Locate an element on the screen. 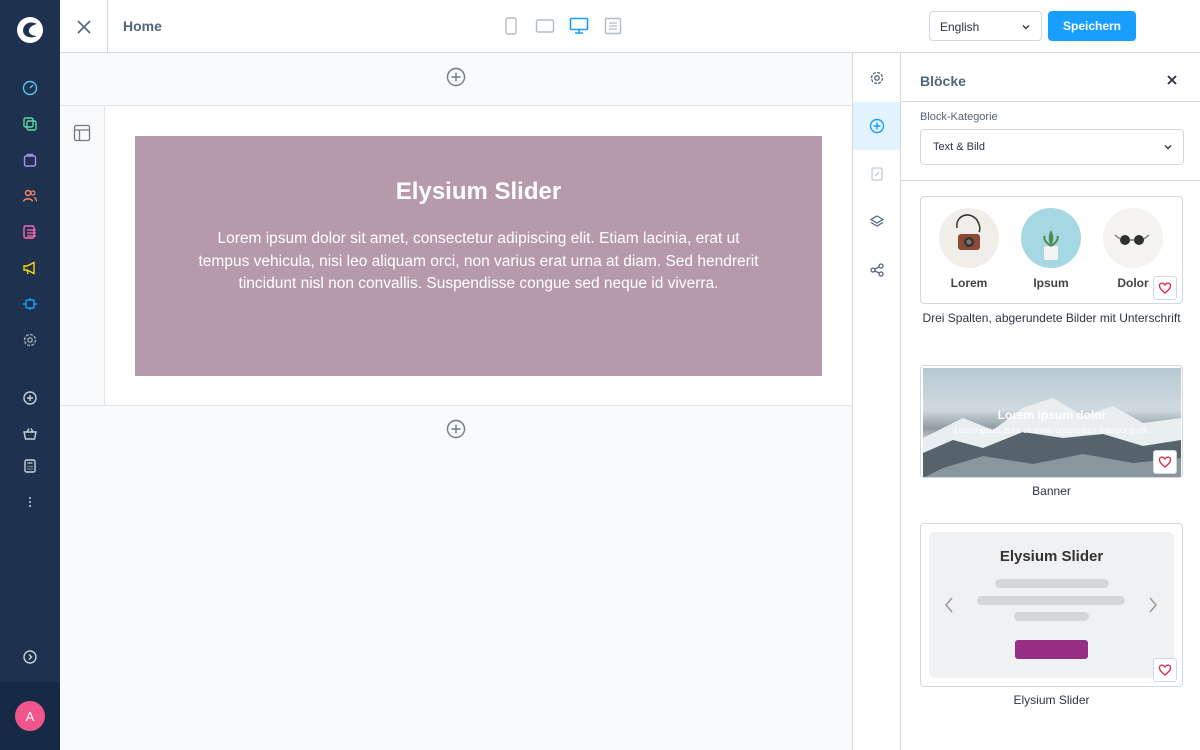 The height and width of the screenshot is (750, 1200). extensions-icon is located at coordinates (30, 304).